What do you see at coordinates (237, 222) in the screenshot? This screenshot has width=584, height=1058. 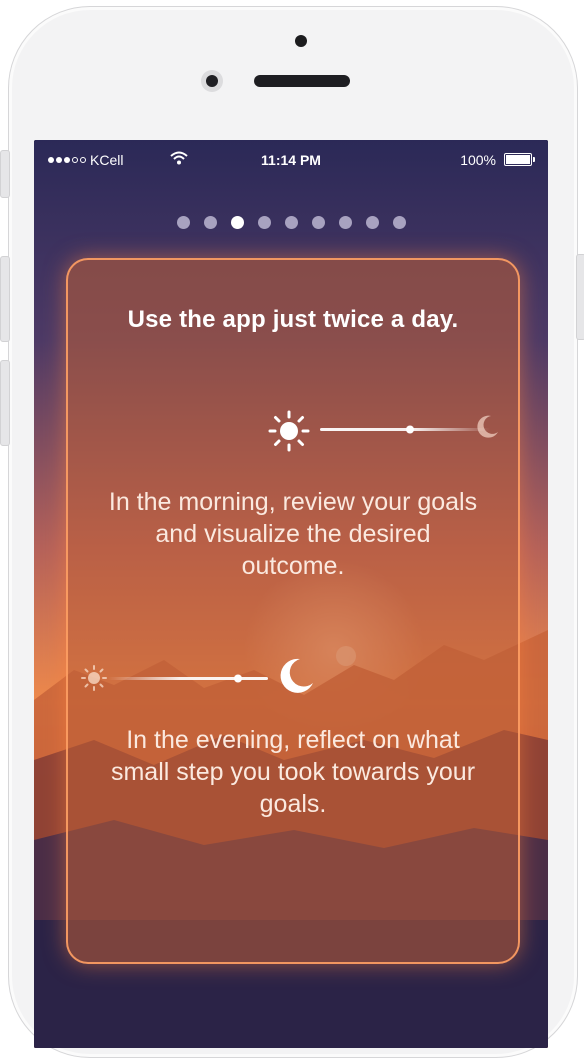 I see `page-dot-active` at bounding box center [237, 222].